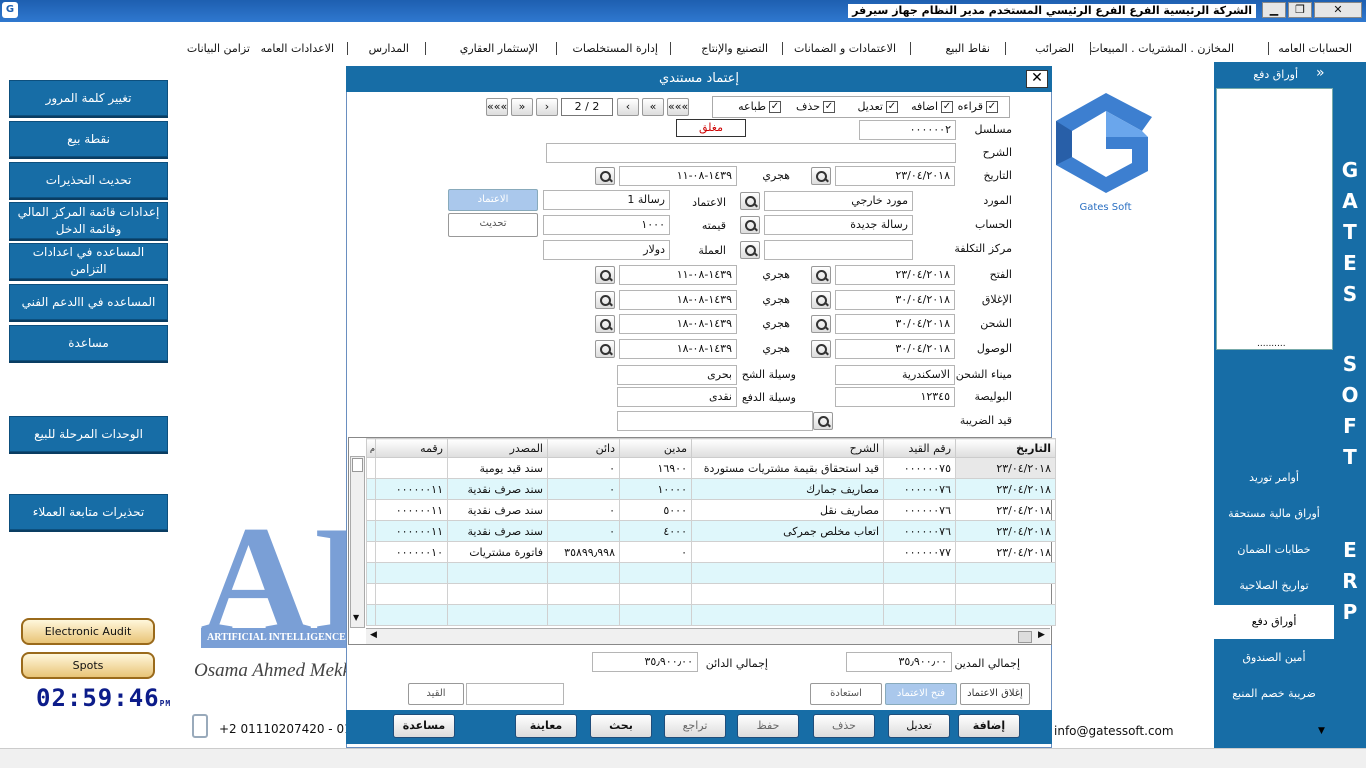 The height and width of the screenshot is (768, 1366). Describe the element at coordinates (605, 176) in the screenshot. I see `date-hijri-search-icon` at that location.